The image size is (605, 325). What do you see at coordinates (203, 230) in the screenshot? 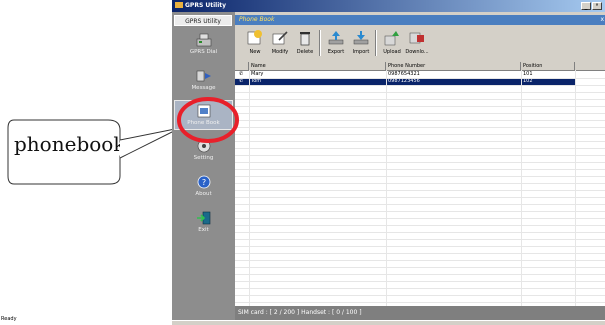
I see `sidebar-item-label: Exit` at bounding box center [203, 230].